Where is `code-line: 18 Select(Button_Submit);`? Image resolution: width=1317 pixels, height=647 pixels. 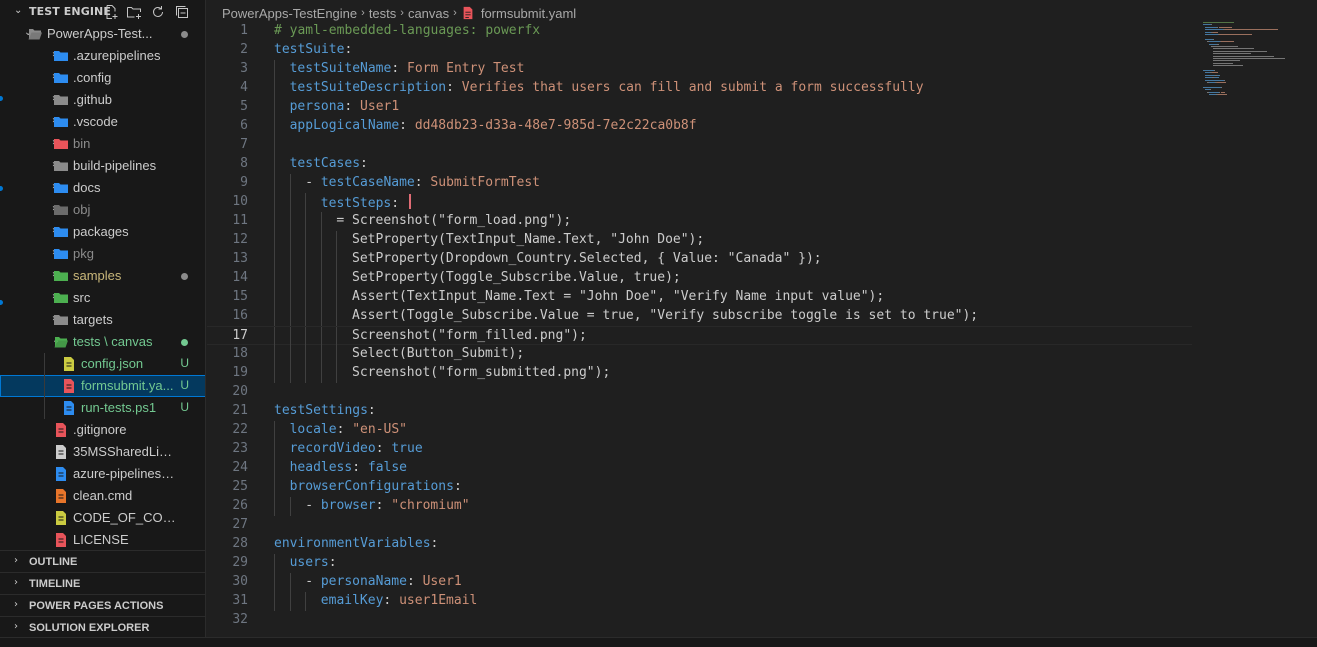
code-line: 18 Select(Button_Submit); is located at coordinates (699, 354).